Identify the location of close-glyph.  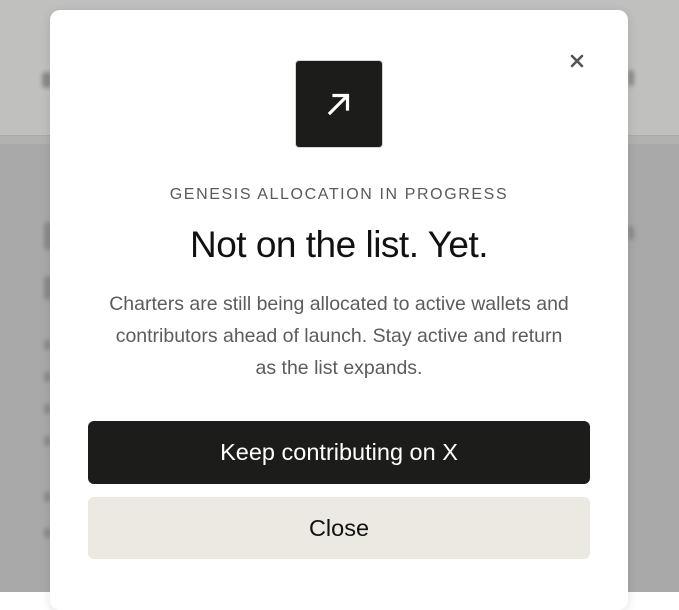
(577, 61).